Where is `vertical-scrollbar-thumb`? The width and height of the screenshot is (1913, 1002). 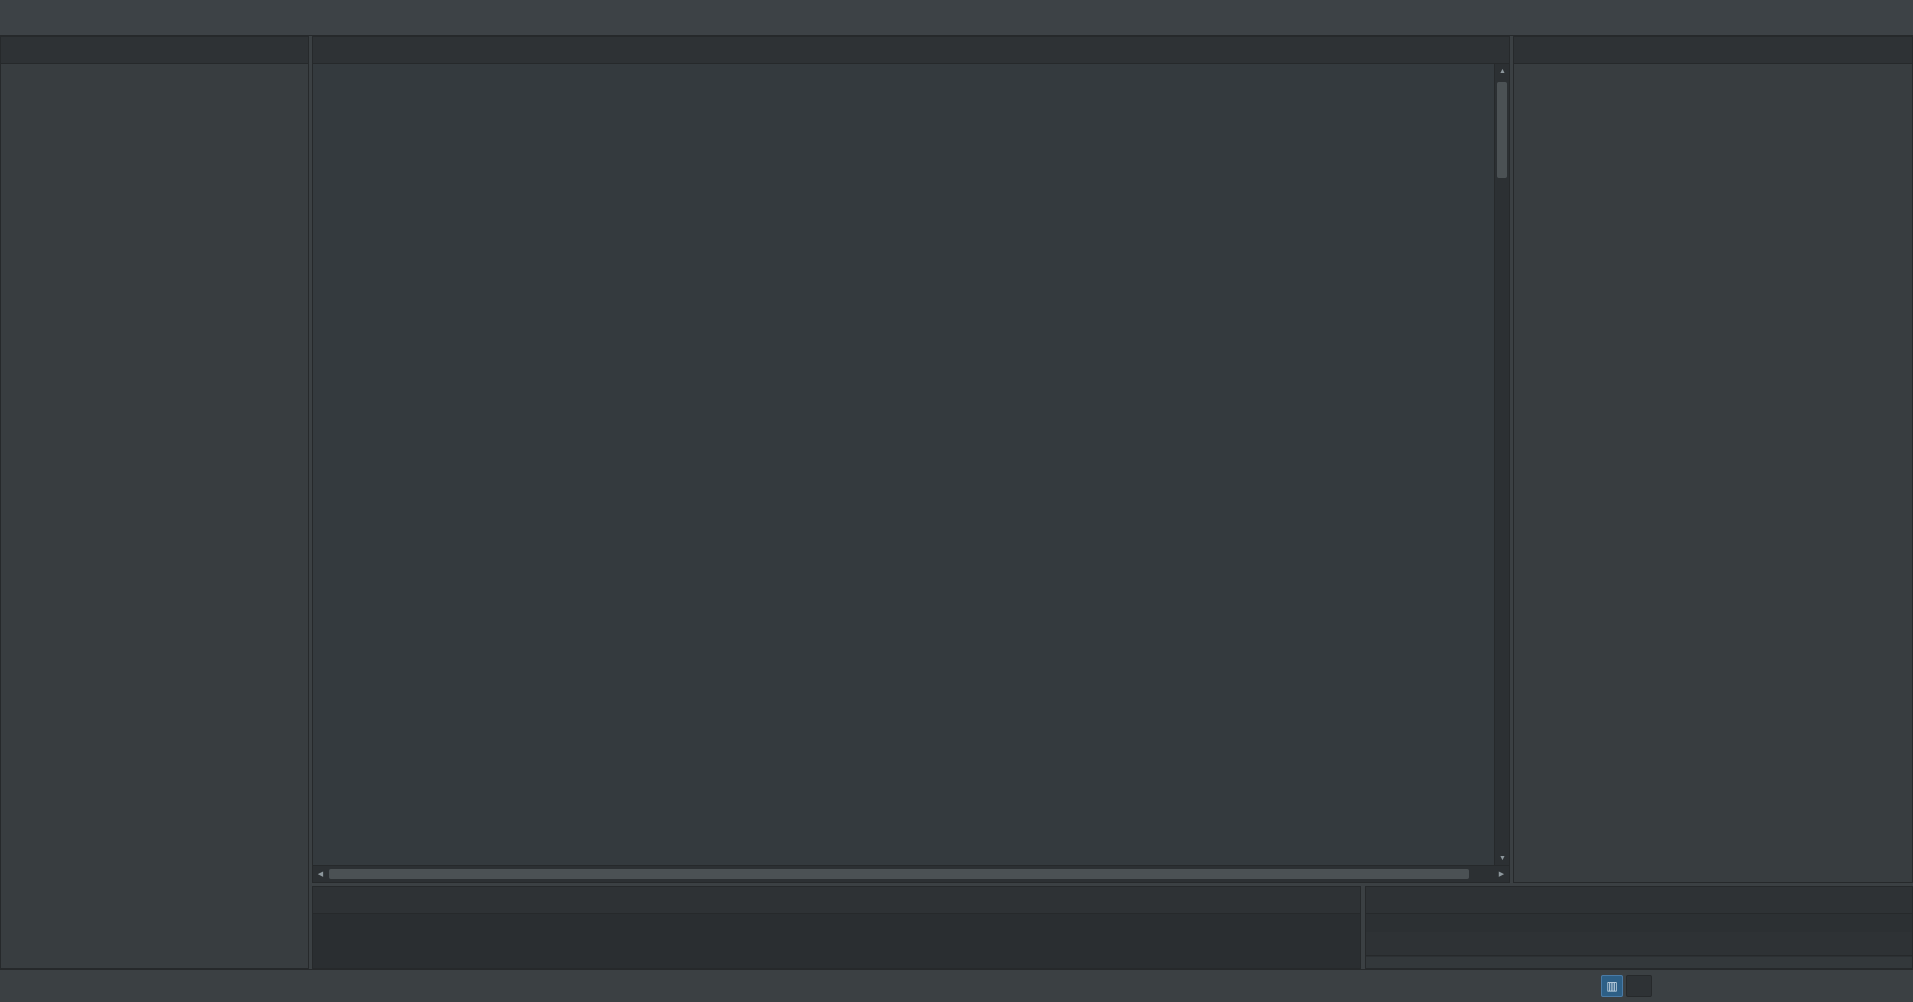
vertical-scrollbar-thumb is located at coordinates (1502, 130).